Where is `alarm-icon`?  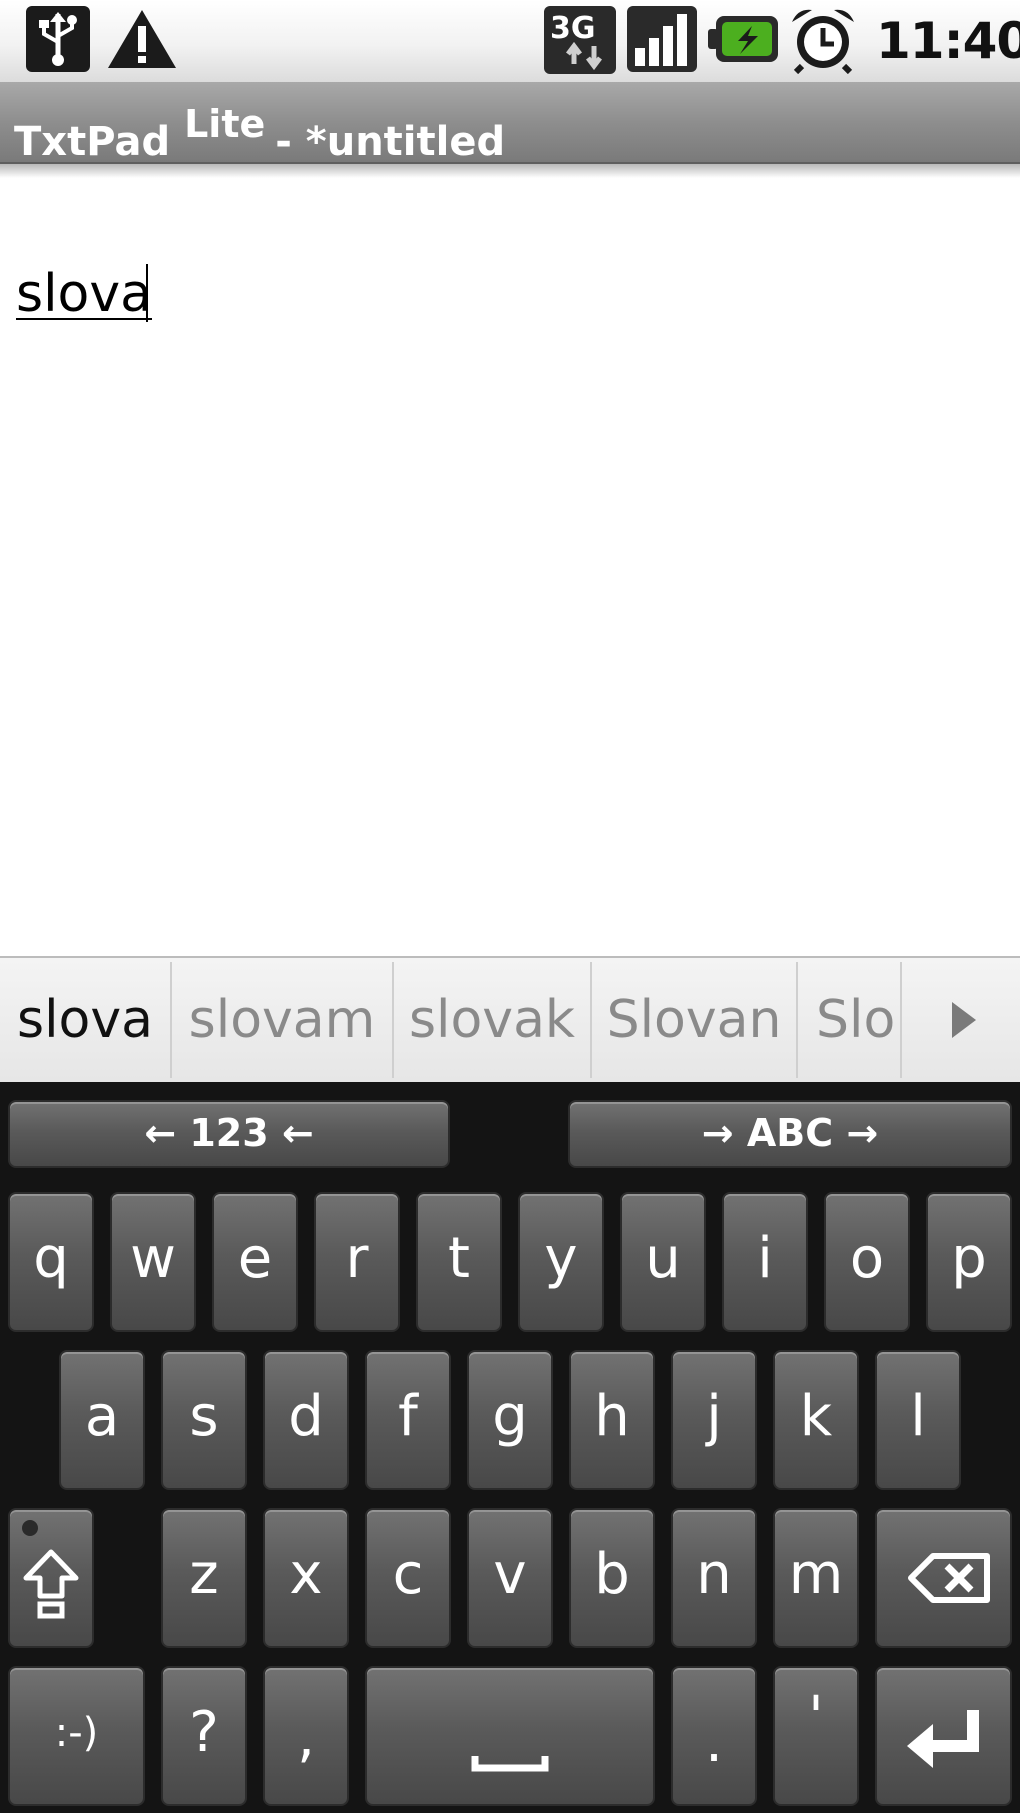 alarm-icon is located at coordinates (823, 41).